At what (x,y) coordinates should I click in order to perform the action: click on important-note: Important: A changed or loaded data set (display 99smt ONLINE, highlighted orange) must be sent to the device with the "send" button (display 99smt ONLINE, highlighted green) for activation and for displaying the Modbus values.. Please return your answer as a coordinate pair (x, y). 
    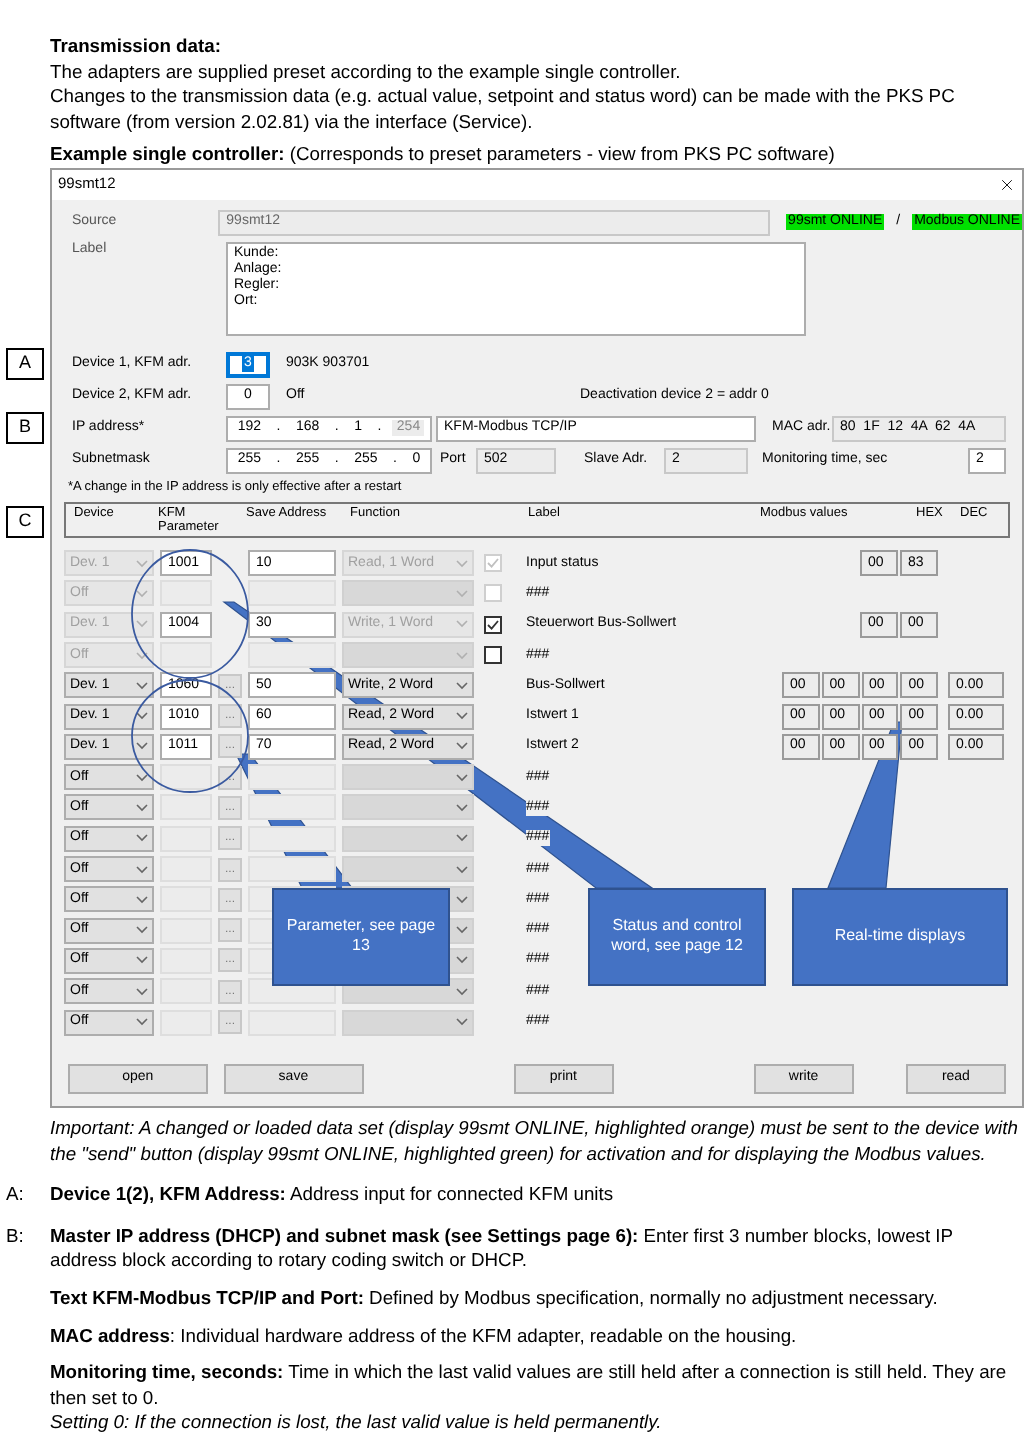
    Looking at the image, I should click on (533, 1141).